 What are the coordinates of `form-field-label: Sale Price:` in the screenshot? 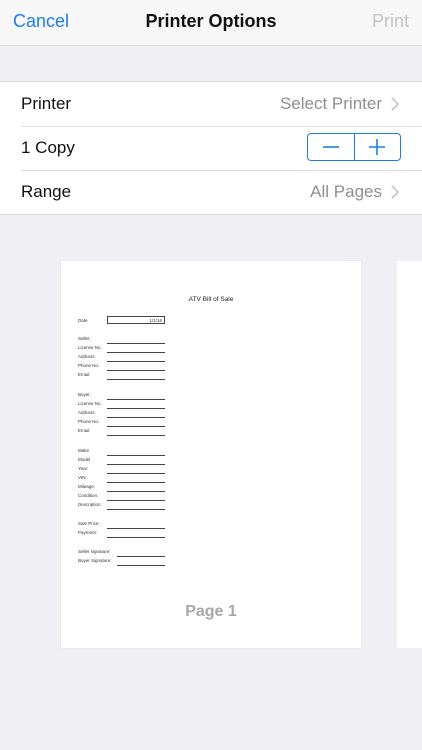 It's located at (89, 523).